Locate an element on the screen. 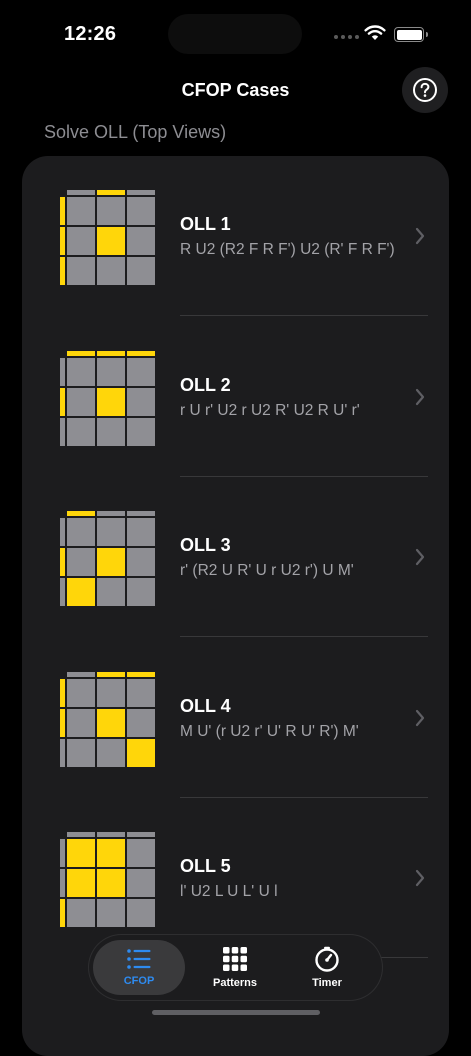 The image size is (471, 1056). help-button is located at coordinates (425, 90).